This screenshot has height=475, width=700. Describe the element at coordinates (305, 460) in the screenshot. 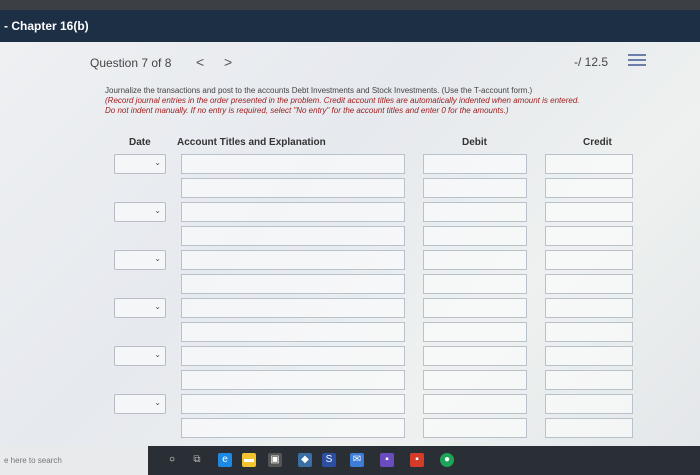

I see `dropbox-icon: ◆` at that location.